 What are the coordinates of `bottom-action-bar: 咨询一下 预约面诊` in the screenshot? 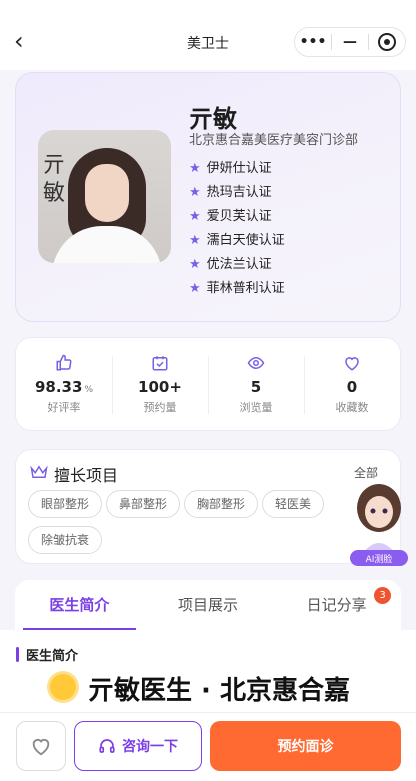 It's located at (208, 746).